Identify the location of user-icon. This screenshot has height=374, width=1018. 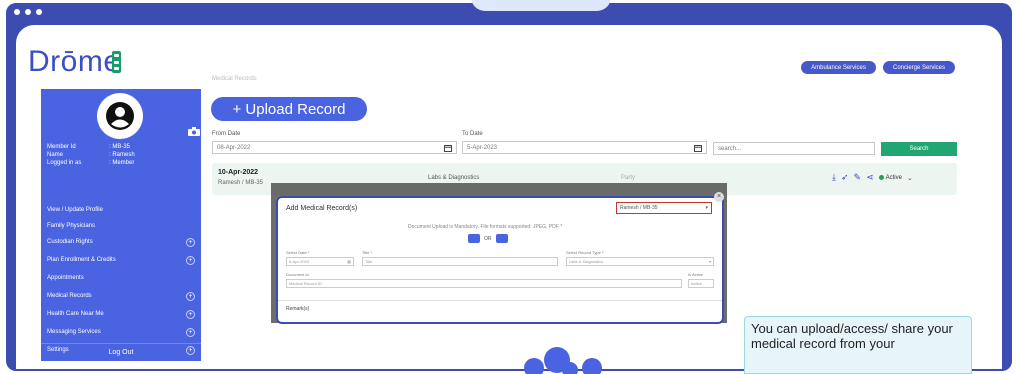
(120, 116).